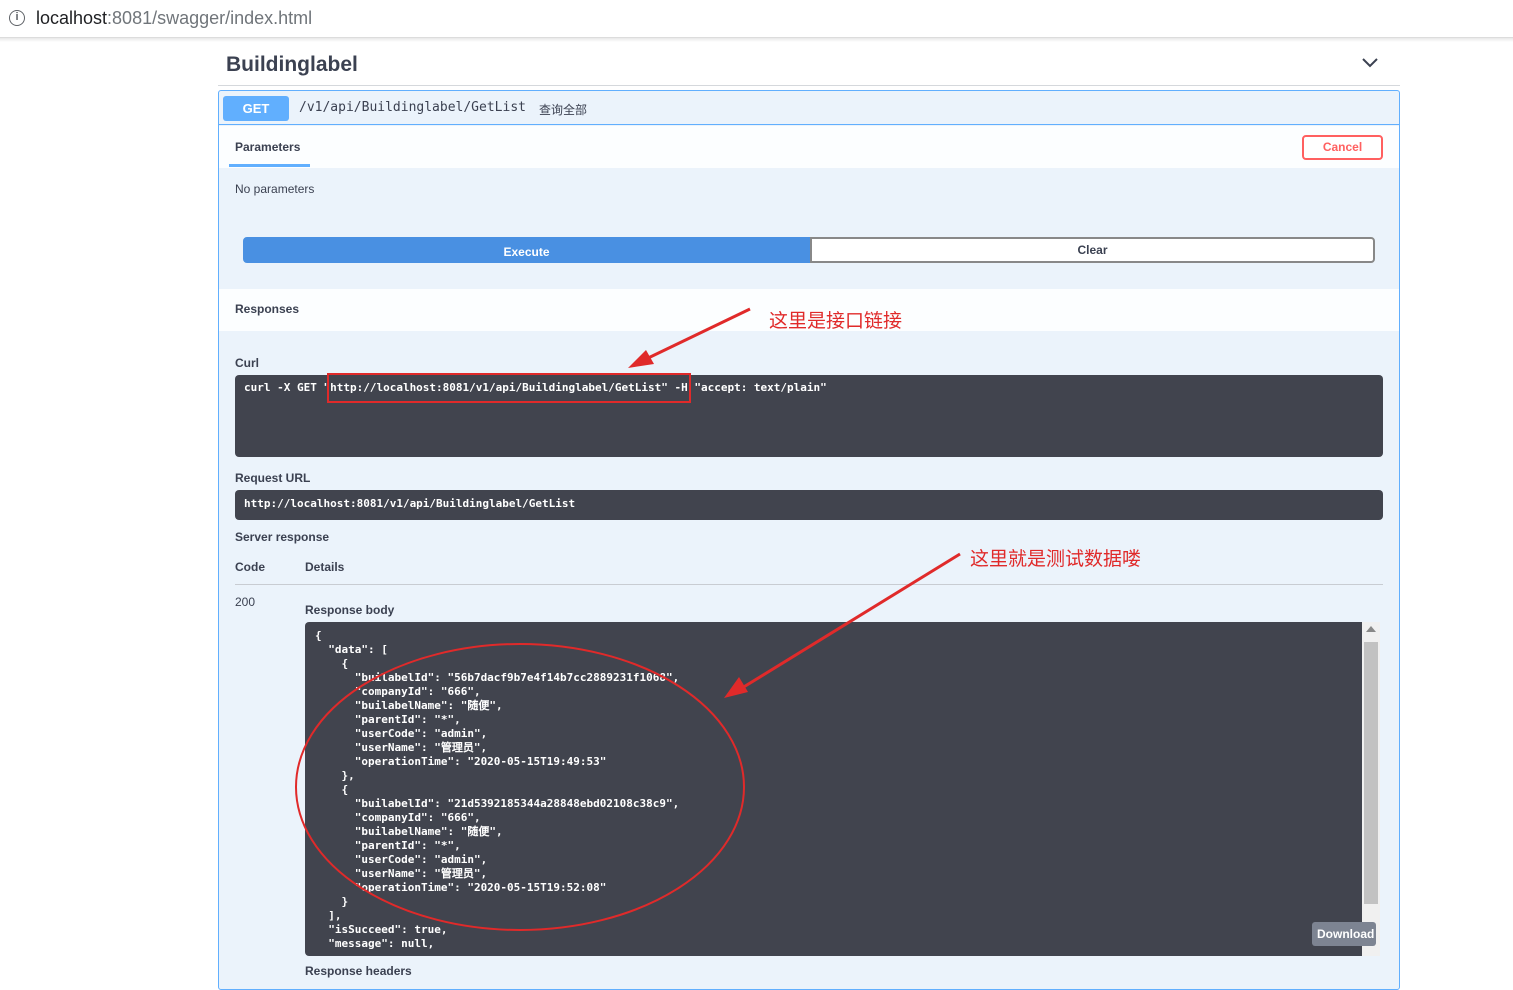  I want to click on tab-parameters: Parameters, so click(267, 147).